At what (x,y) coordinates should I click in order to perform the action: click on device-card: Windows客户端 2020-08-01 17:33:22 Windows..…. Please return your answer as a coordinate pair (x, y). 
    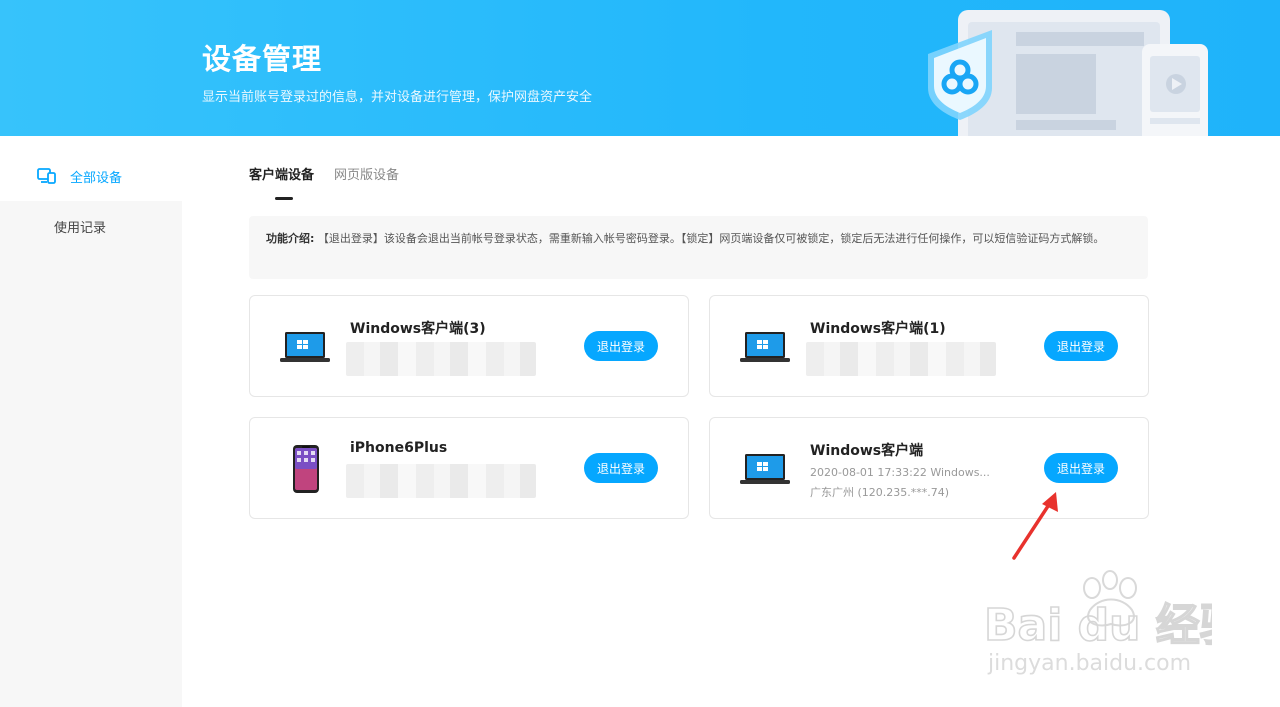
    Looking at the image, I should click on (929, 468).